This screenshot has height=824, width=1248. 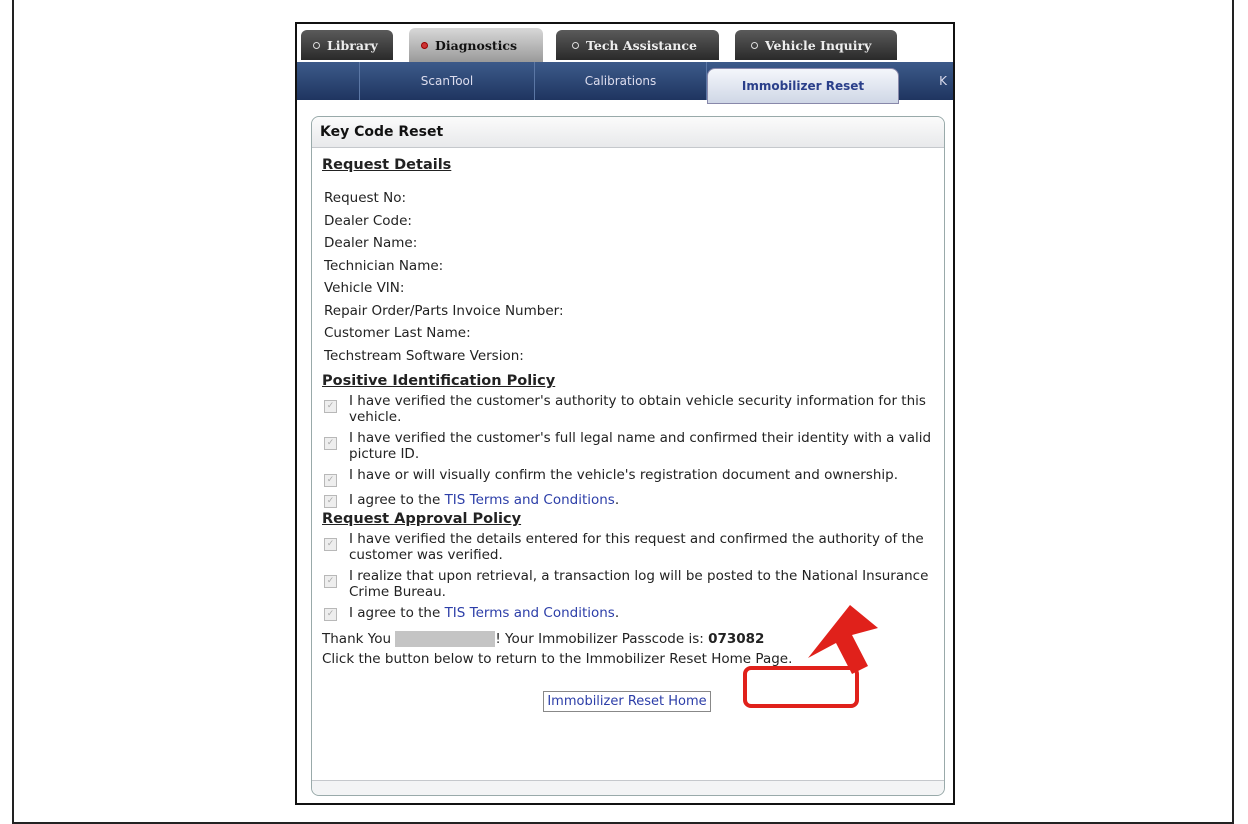 What do you see at coordinates (628, 132) in the screenshot?
I see `panel-title: Key Code Reset` at bounding box center [628, 132].